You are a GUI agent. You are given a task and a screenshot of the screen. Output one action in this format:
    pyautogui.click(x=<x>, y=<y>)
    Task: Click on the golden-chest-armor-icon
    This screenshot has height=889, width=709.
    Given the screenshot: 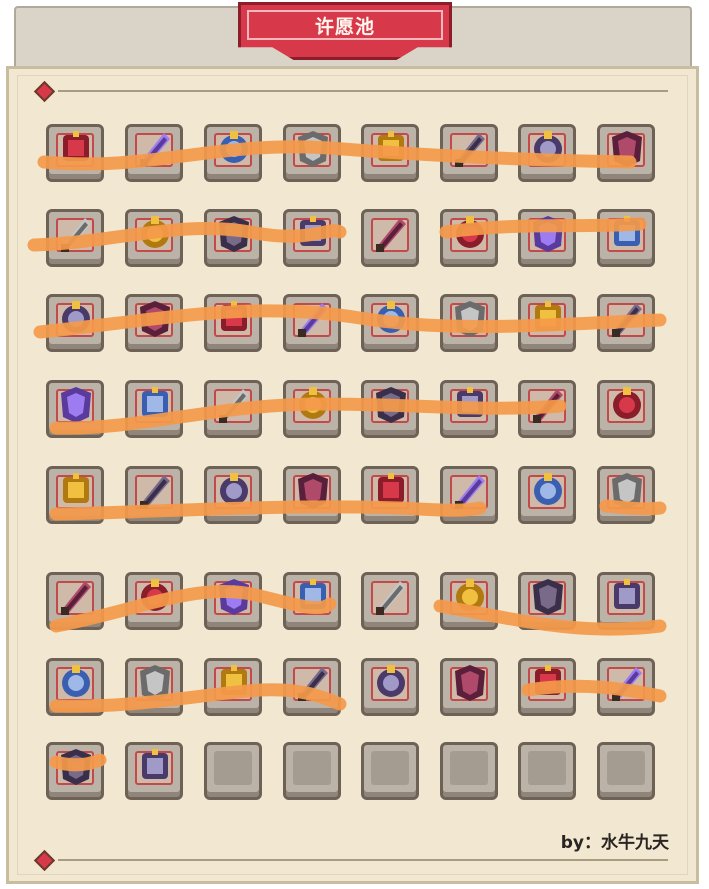 What is the action you would take?
    pyautogui.click(x=470, y=595)
    